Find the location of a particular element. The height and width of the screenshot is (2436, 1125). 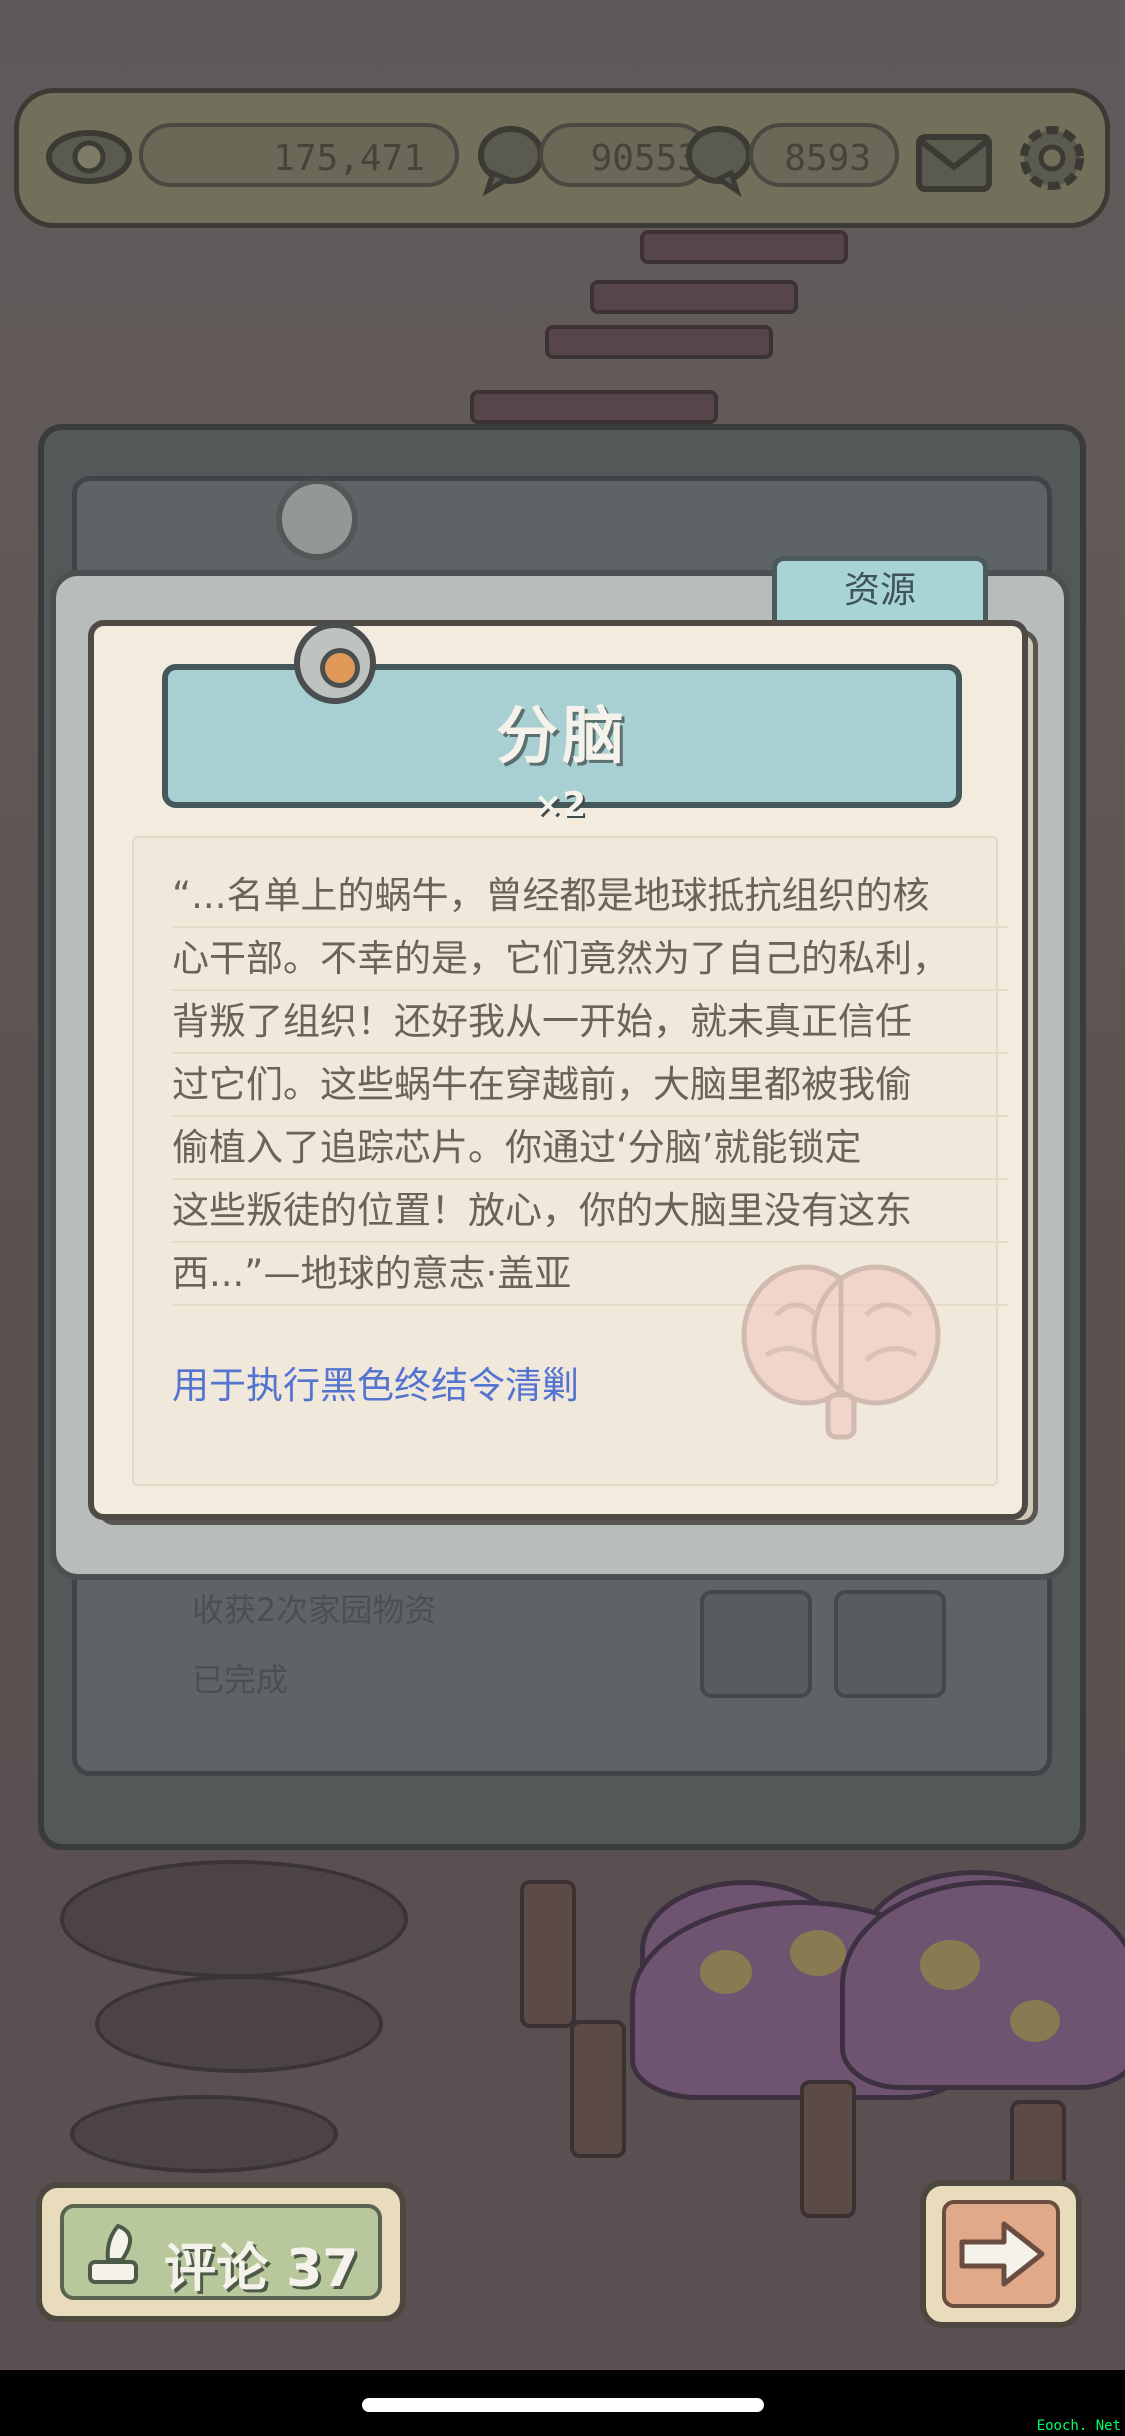

comment-button-face: 评论 37 is located at coordinates (221, 2252).